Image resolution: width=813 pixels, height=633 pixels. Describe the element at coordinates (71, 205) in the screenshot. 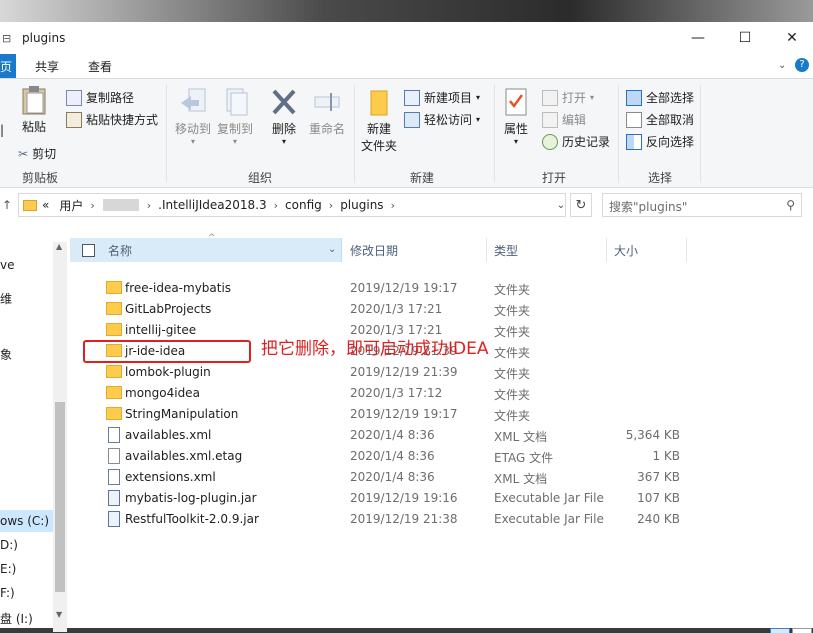

I see `breadcrumb-users: 用户` at that location.